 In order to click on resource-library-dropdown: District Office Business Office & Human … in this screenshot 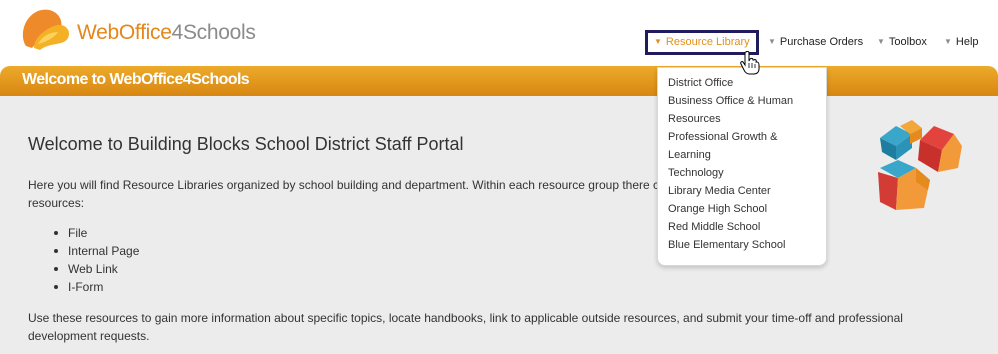, I will do `click(742, 166)`.